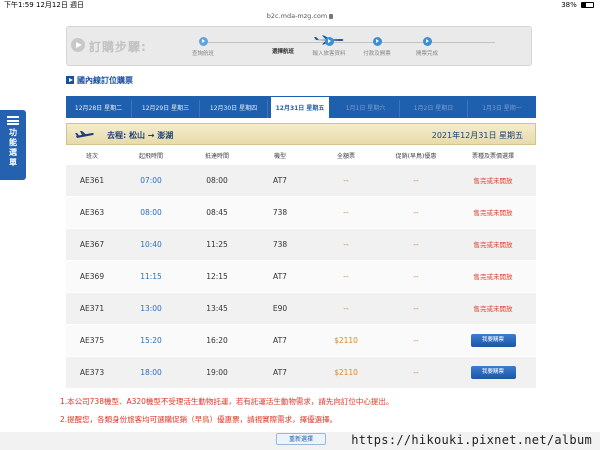 This screenshot has height=450, width=600. Describe the element at coordinates (216, 156) in the screenshot. I see `column-header: 抵達時間` at that location.